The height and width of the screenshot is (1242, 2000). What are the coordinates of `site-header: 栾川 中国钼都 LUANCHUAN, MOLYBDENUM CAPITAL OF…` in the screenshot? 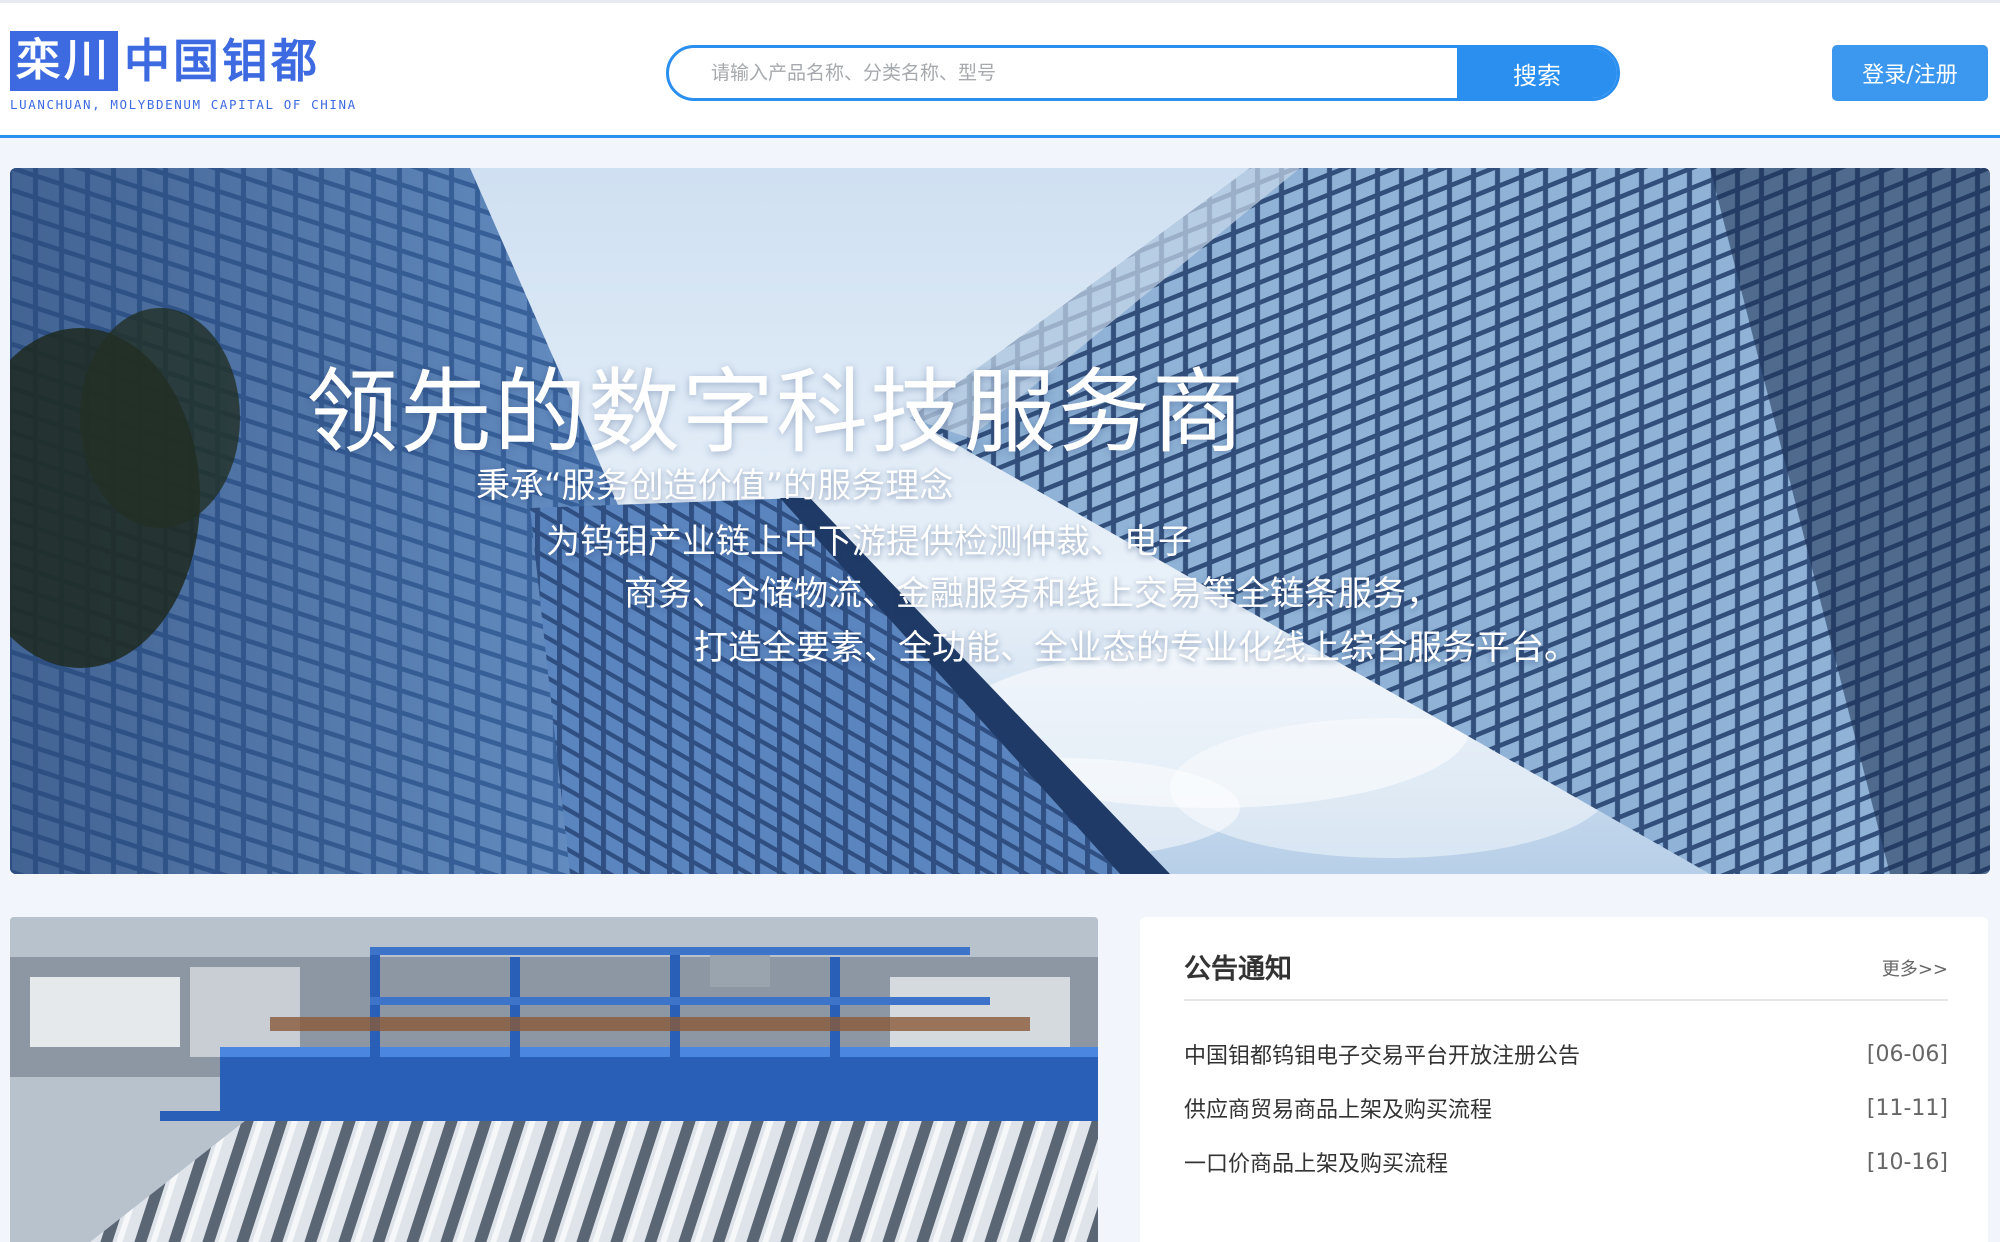 It's located at (1000, 69).